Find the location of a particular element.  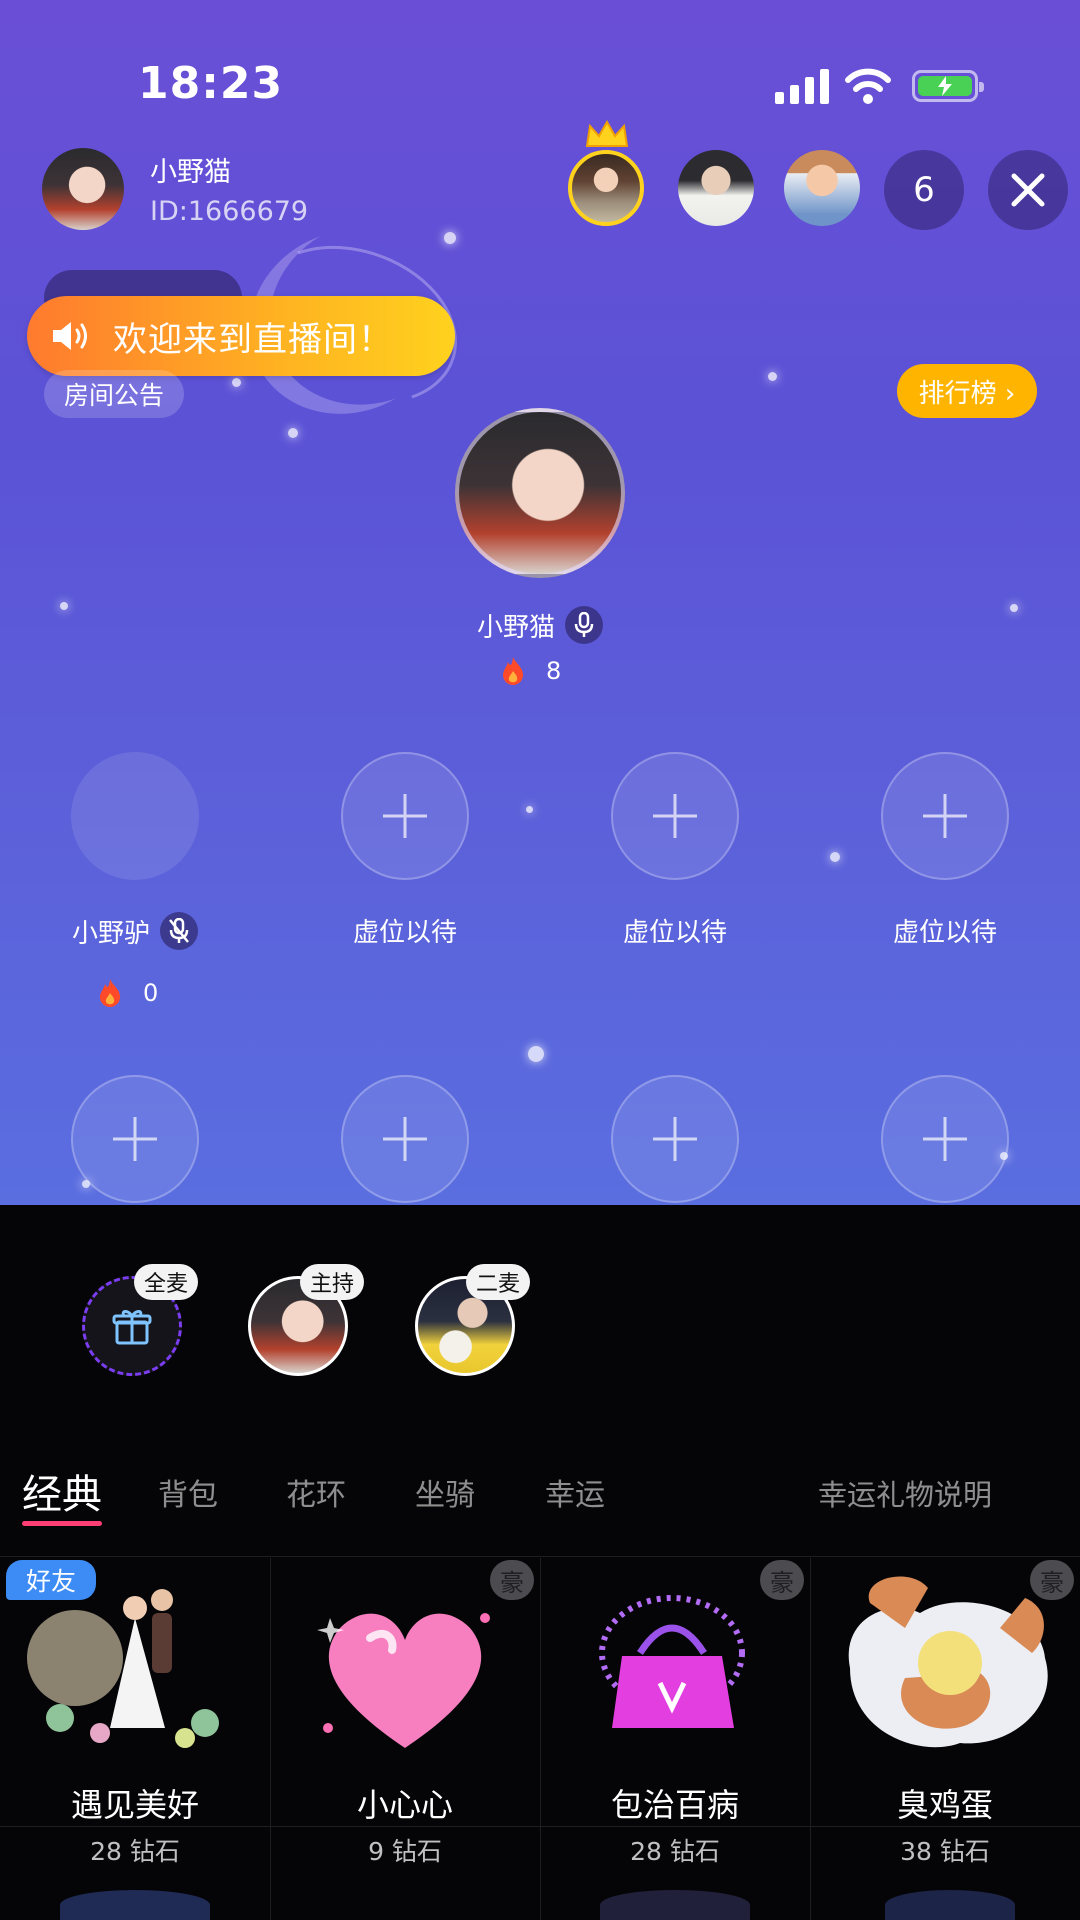

gift-name: 遇见美好 is located at coordinates (134, 1805).